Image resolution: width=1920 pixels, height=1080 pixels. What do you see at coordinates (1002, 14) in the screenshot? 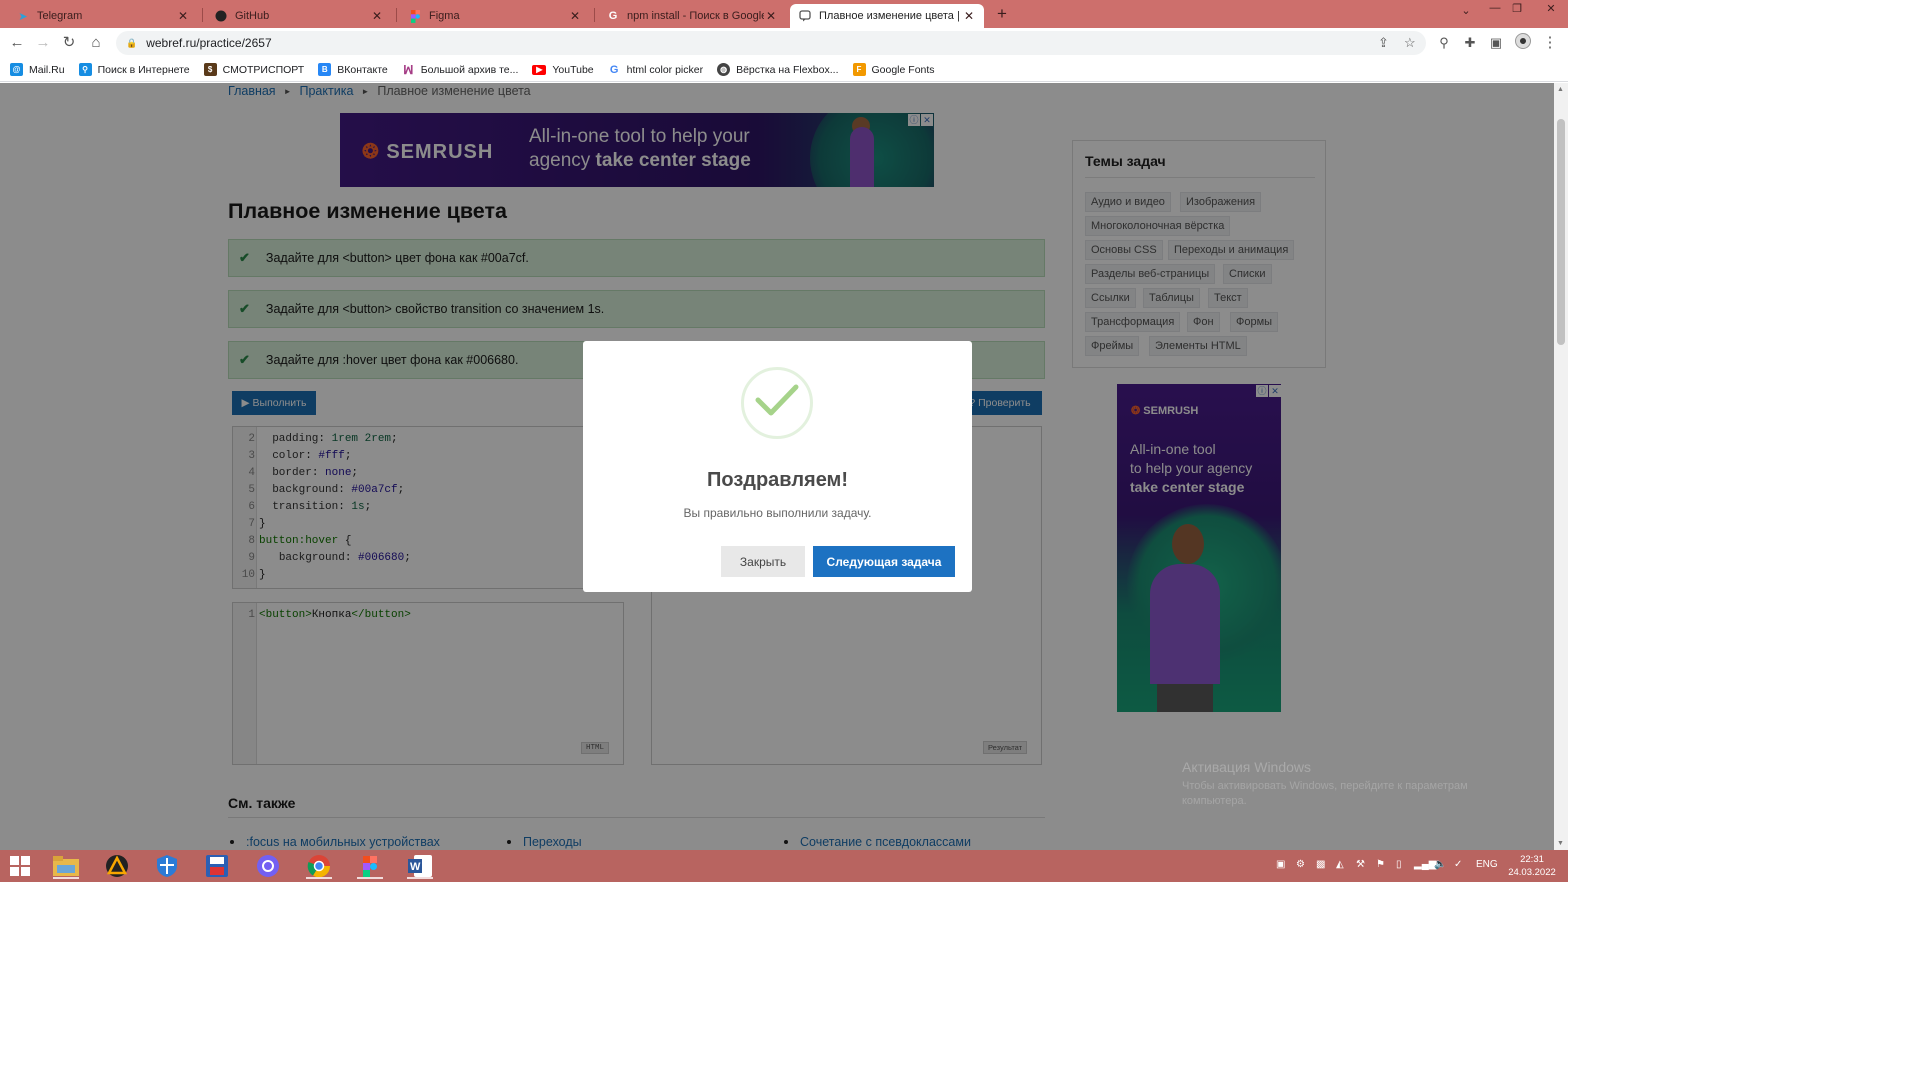
I see `new-tab-button: +` at bounding box center [1002, 14].